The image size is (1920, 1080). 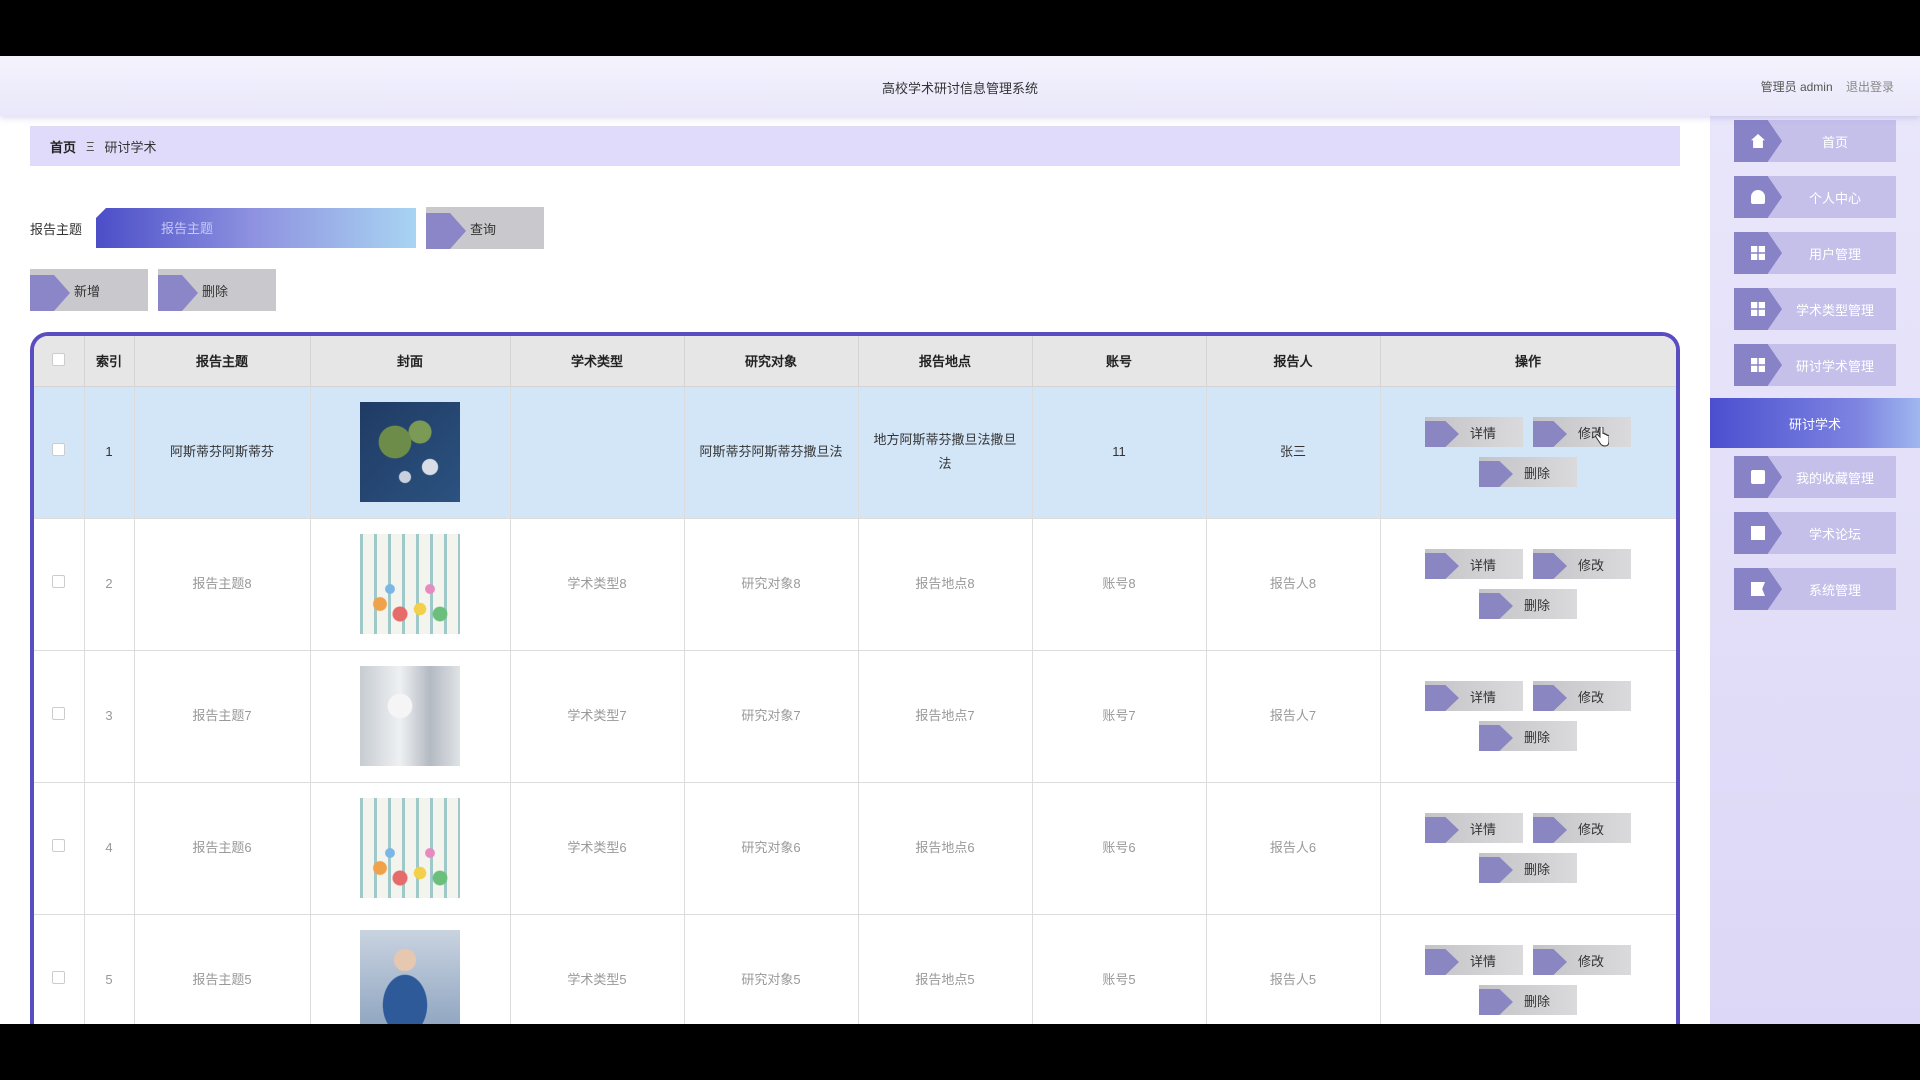 What do you see at coordinates (771, 361) in the screenshot?
I see `column-header: 研究对象` at bounding box center [771, 361].